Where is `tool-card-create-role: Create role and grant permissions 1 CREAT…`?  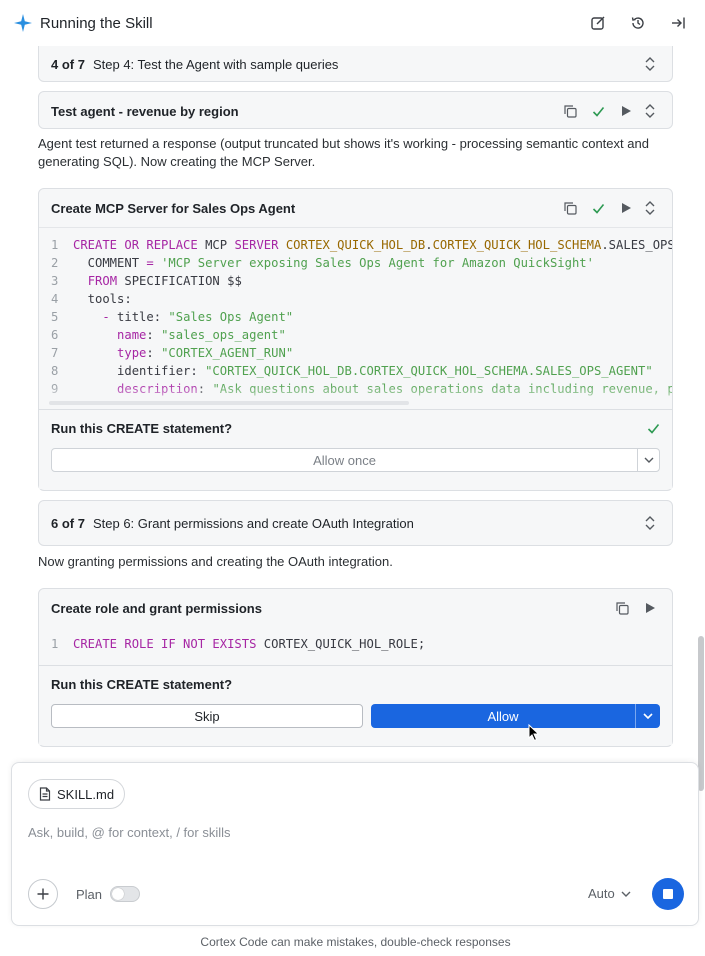
tool-card-create-role: Create role and grant permissions 1 CREAT… is located at coordinates (355, 667).